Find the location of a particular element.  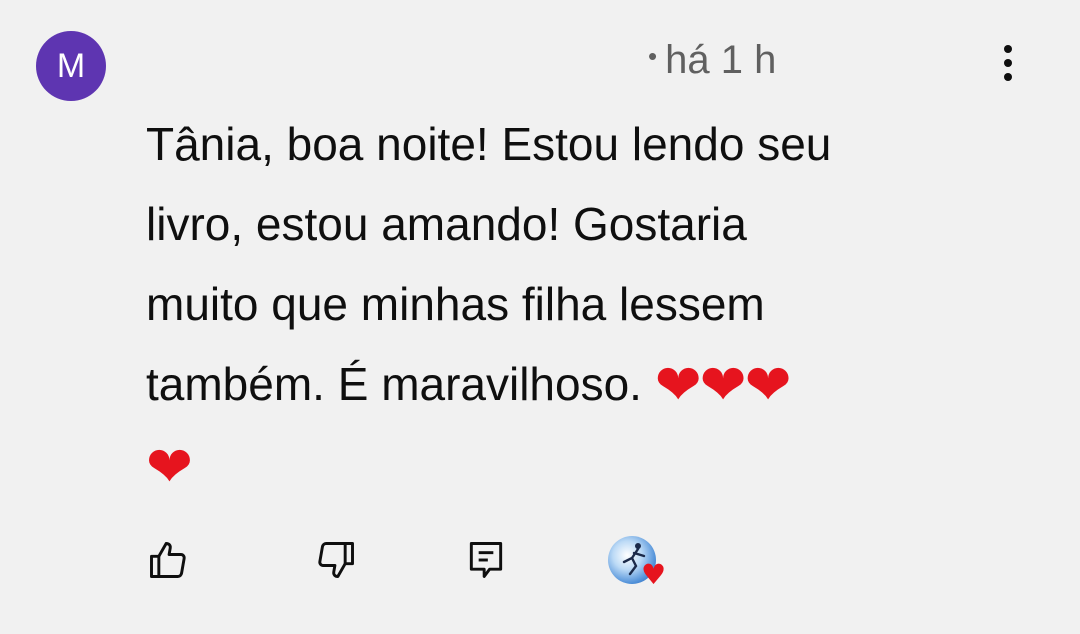

reply-button is located at coordinates (486, 560).